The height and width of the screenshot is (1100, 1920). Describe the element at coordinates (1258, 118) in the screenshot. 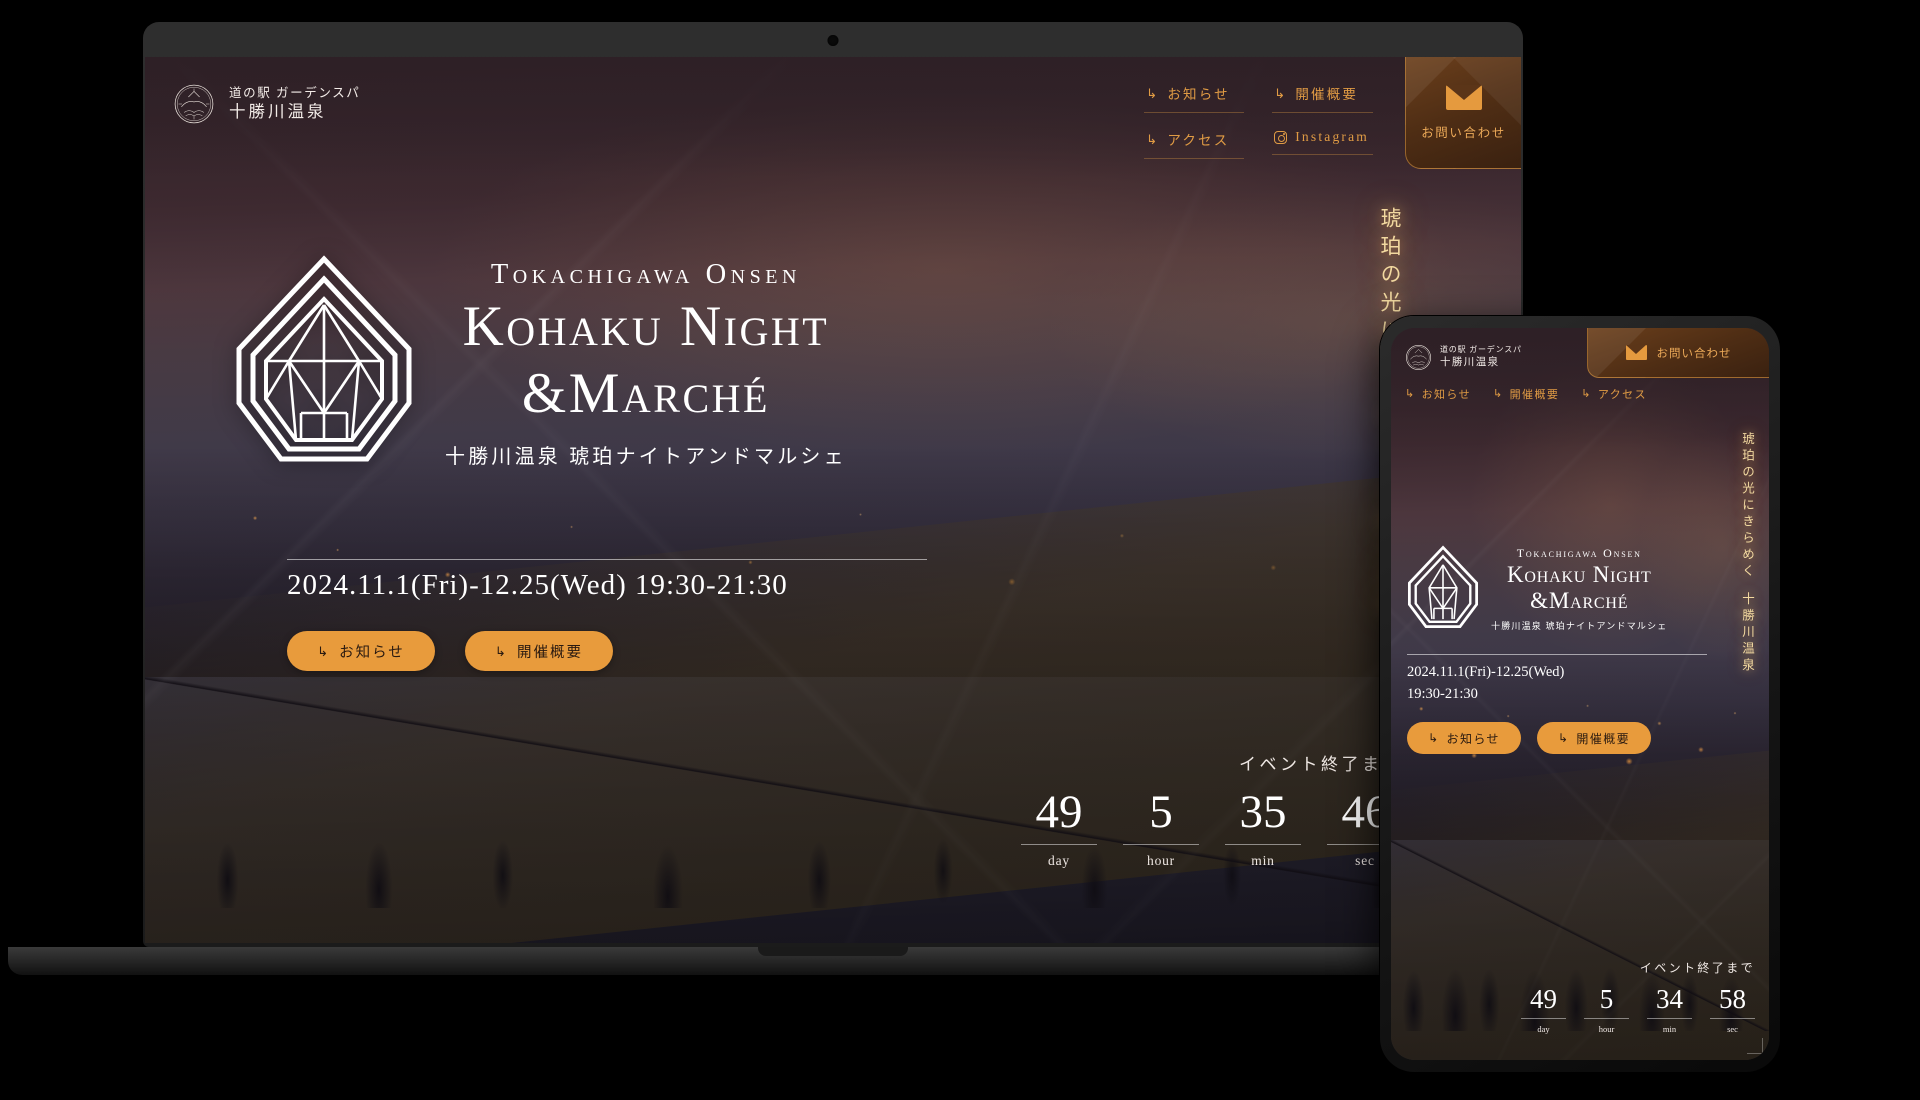

I see `primary-navigation: ↳ お知らせ ↳ アクセス ↳ 開催概要 Instagram` at that location.